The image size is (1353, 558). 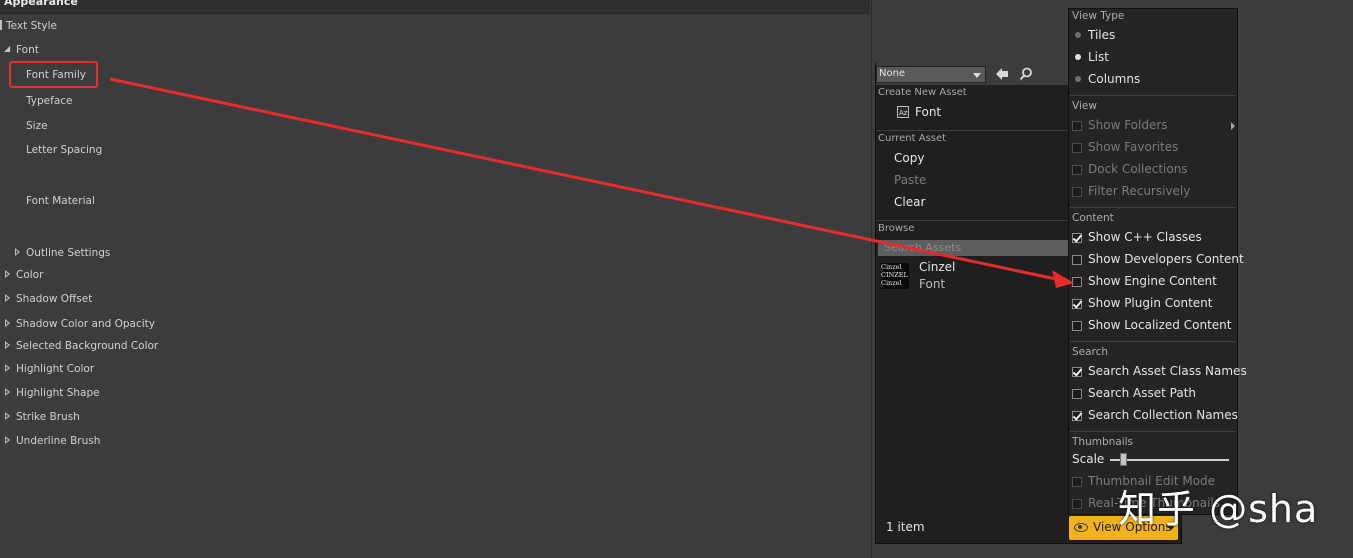 I want to click on scale-slider-thumb, so click(x=1124, y=459).